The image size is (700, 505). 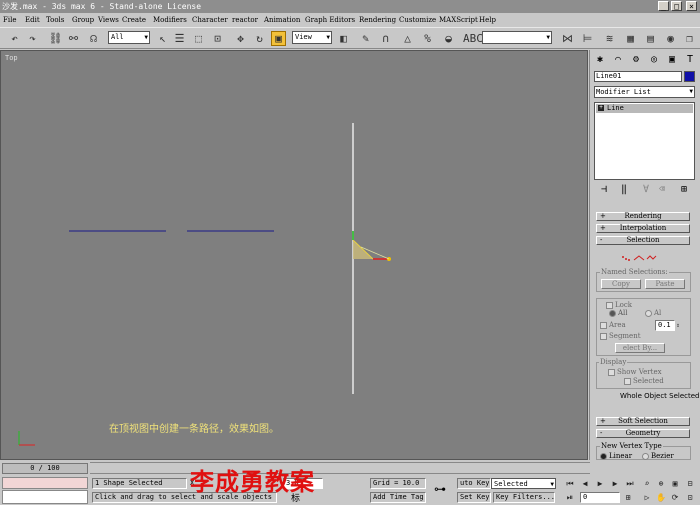 I want to click on menu-file: File, so click(x=9, y=20).